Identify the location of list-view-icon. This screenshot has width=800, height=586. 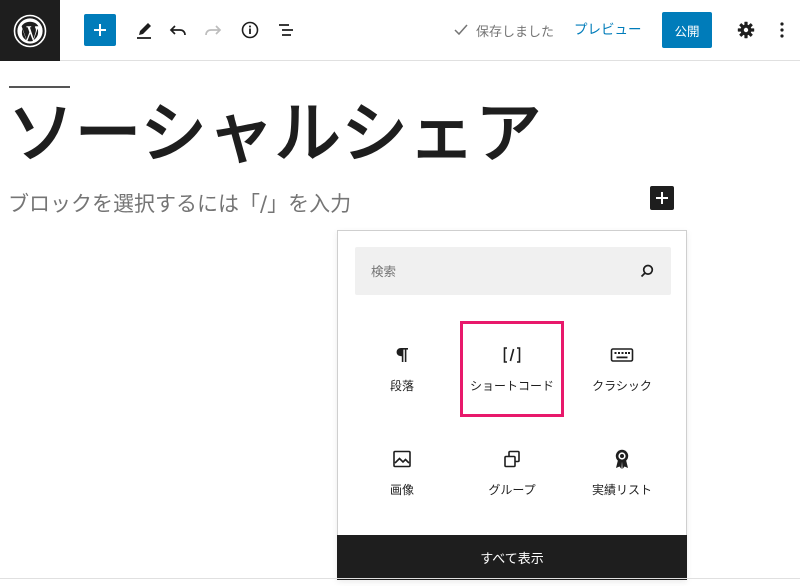
(286, 30).